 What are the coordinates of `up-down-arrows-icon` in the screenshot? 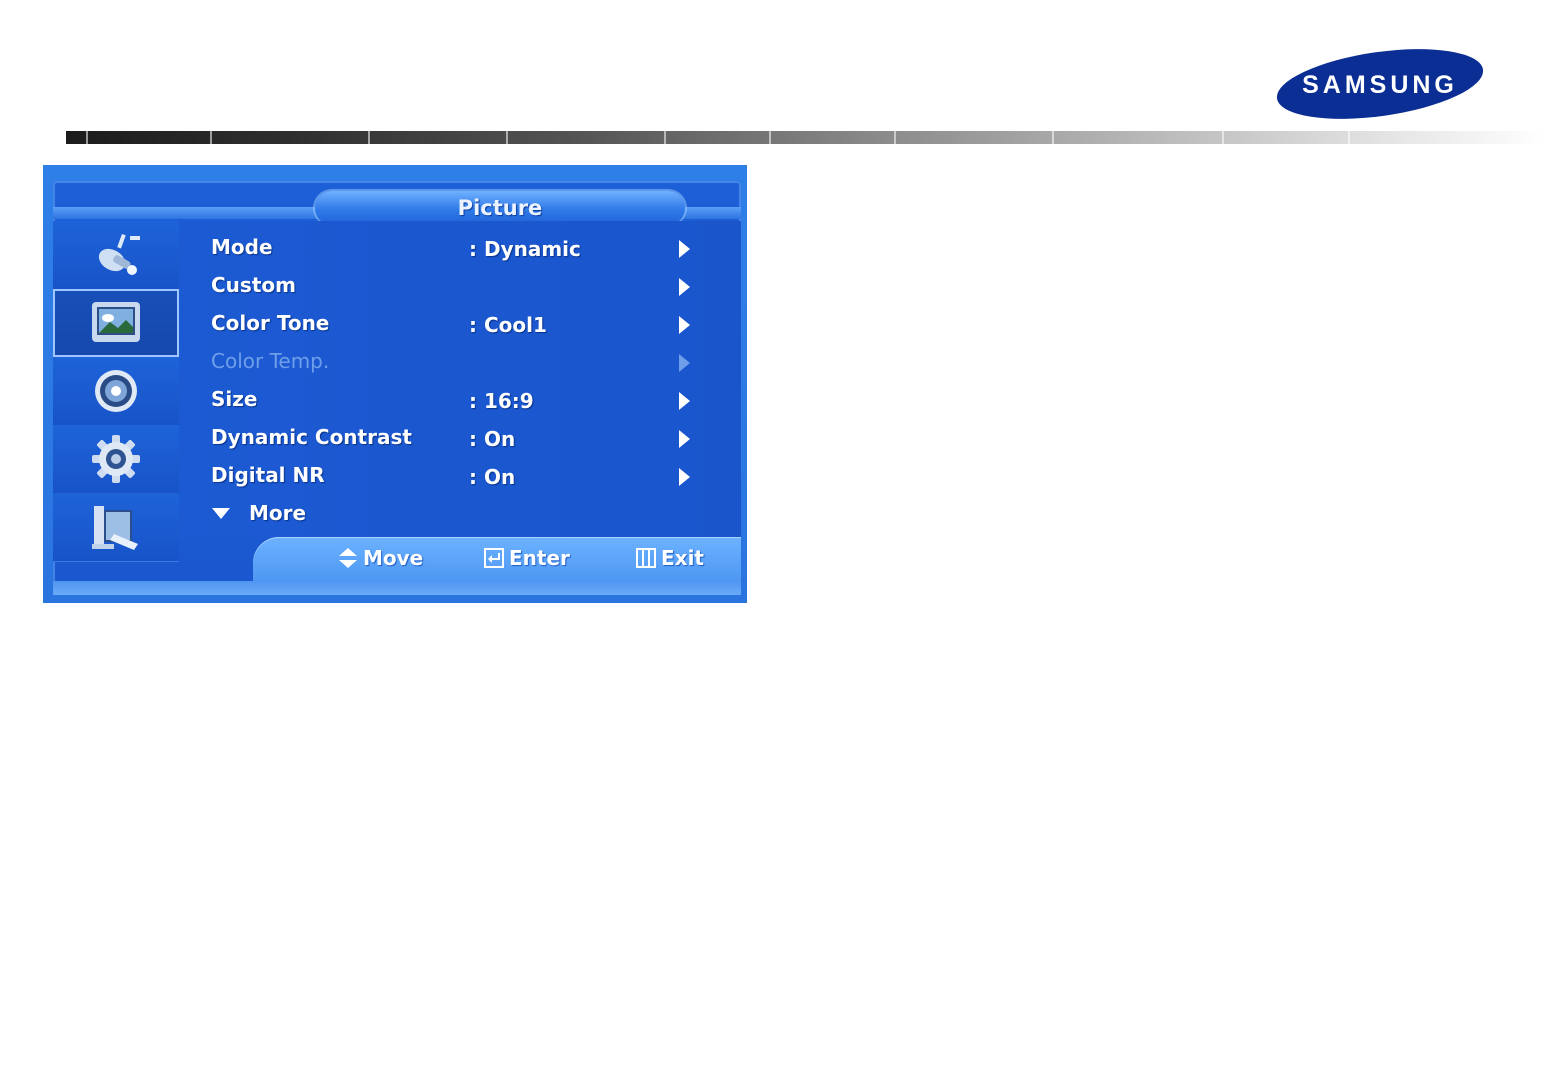 It's located at (348, 558).